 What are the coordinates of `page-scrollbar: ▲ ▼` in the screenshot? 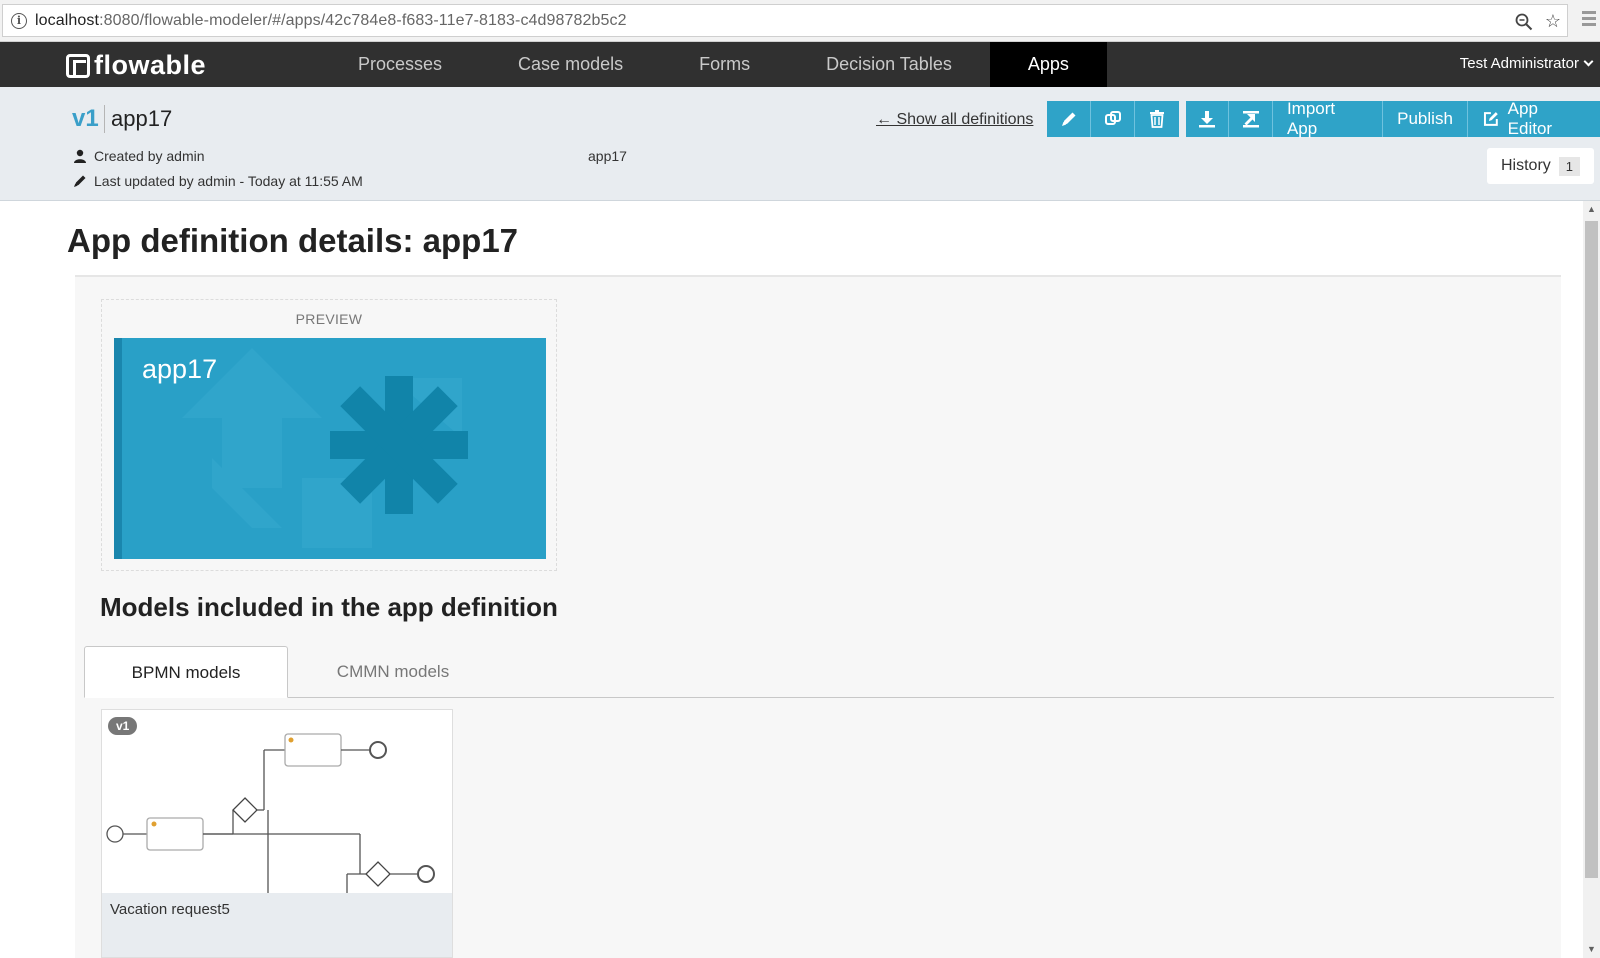 It's located at (1591, 579).